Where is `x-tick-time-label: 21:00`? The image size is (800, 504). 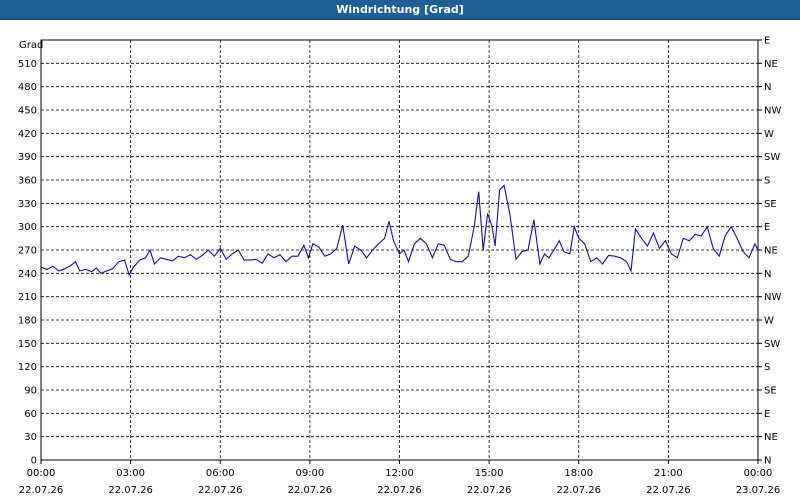 x-tick-time-label: 21:00 is located at coordinates (668, 473).